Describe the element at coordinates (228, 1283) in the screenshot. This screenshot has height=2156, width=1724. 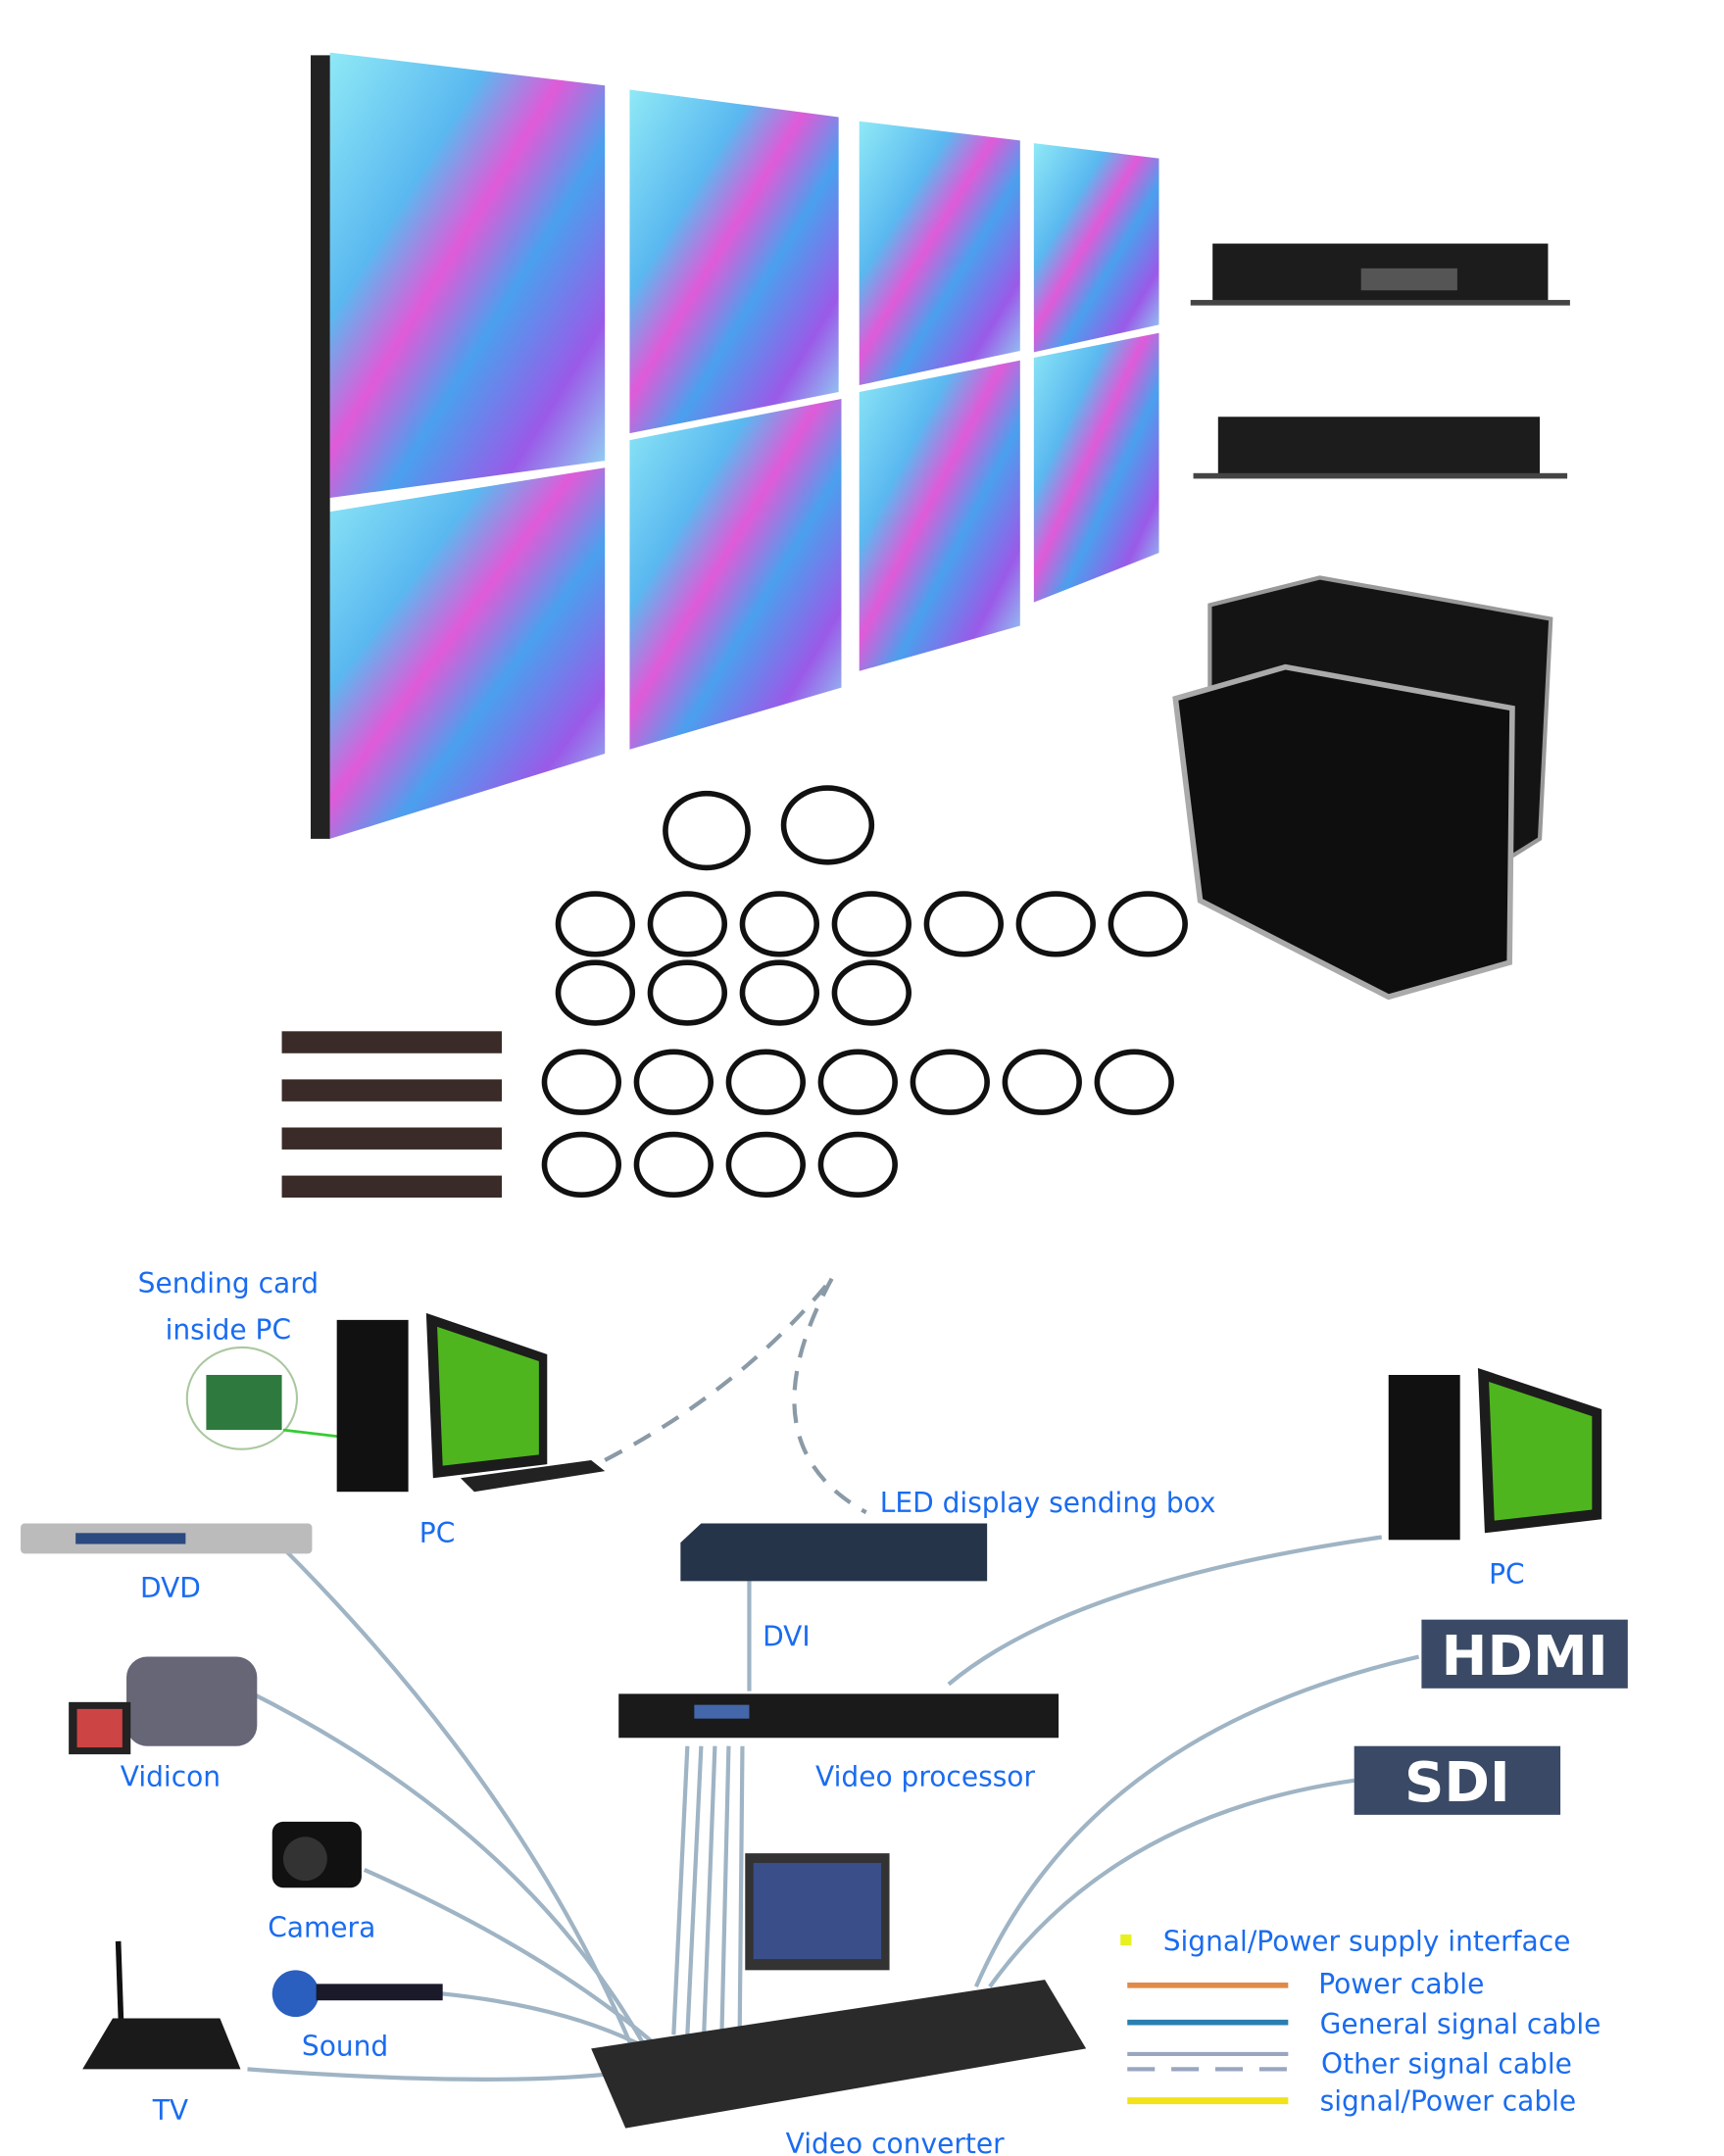
I see `sending-card-label: Sending card` at that location.